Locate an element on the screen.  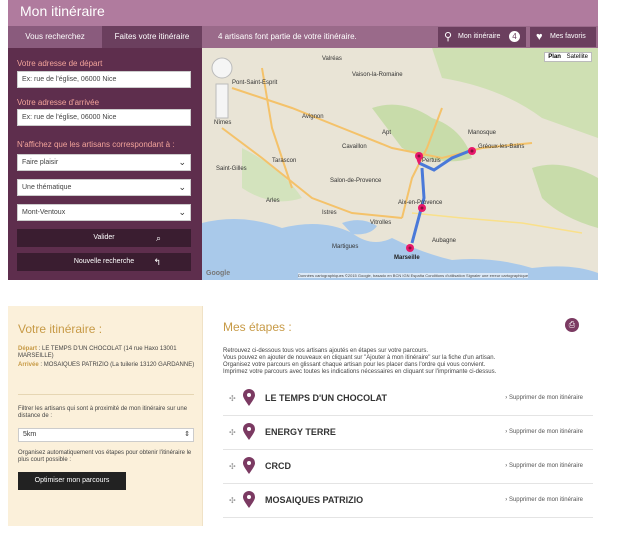
map-label-nimes: Nîmes is located at coordinates (223, 123).